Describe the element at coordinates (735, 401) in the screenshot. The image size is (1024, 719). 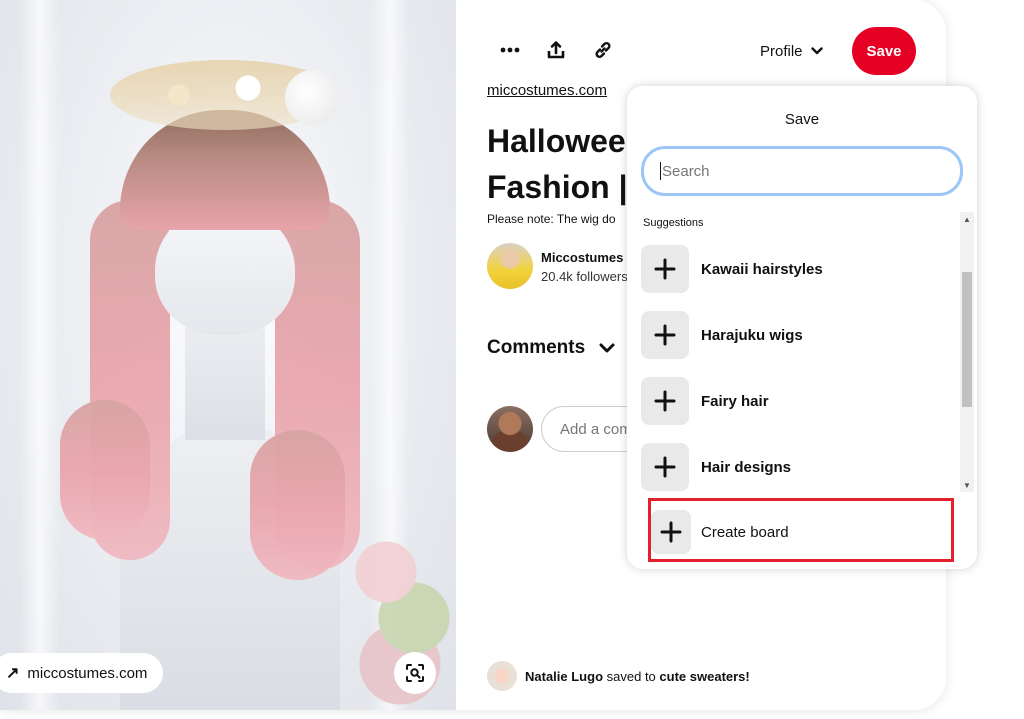
I see `board-name: Fairy hair` at that location.